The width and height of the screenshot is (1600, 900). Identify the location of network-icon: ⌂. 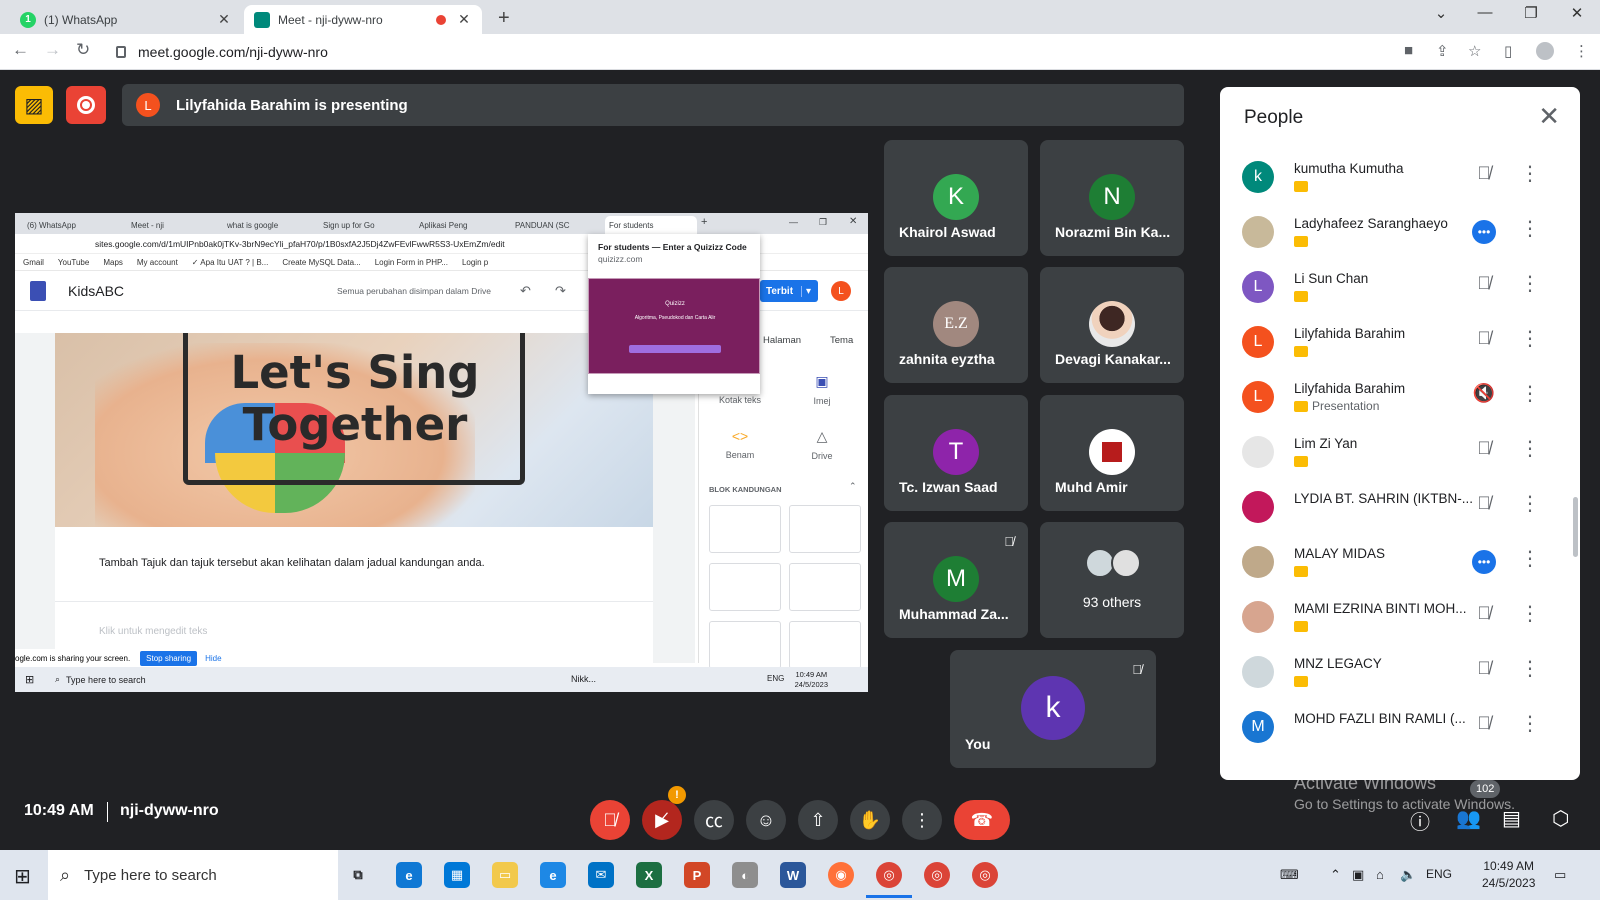
(1380, 874).